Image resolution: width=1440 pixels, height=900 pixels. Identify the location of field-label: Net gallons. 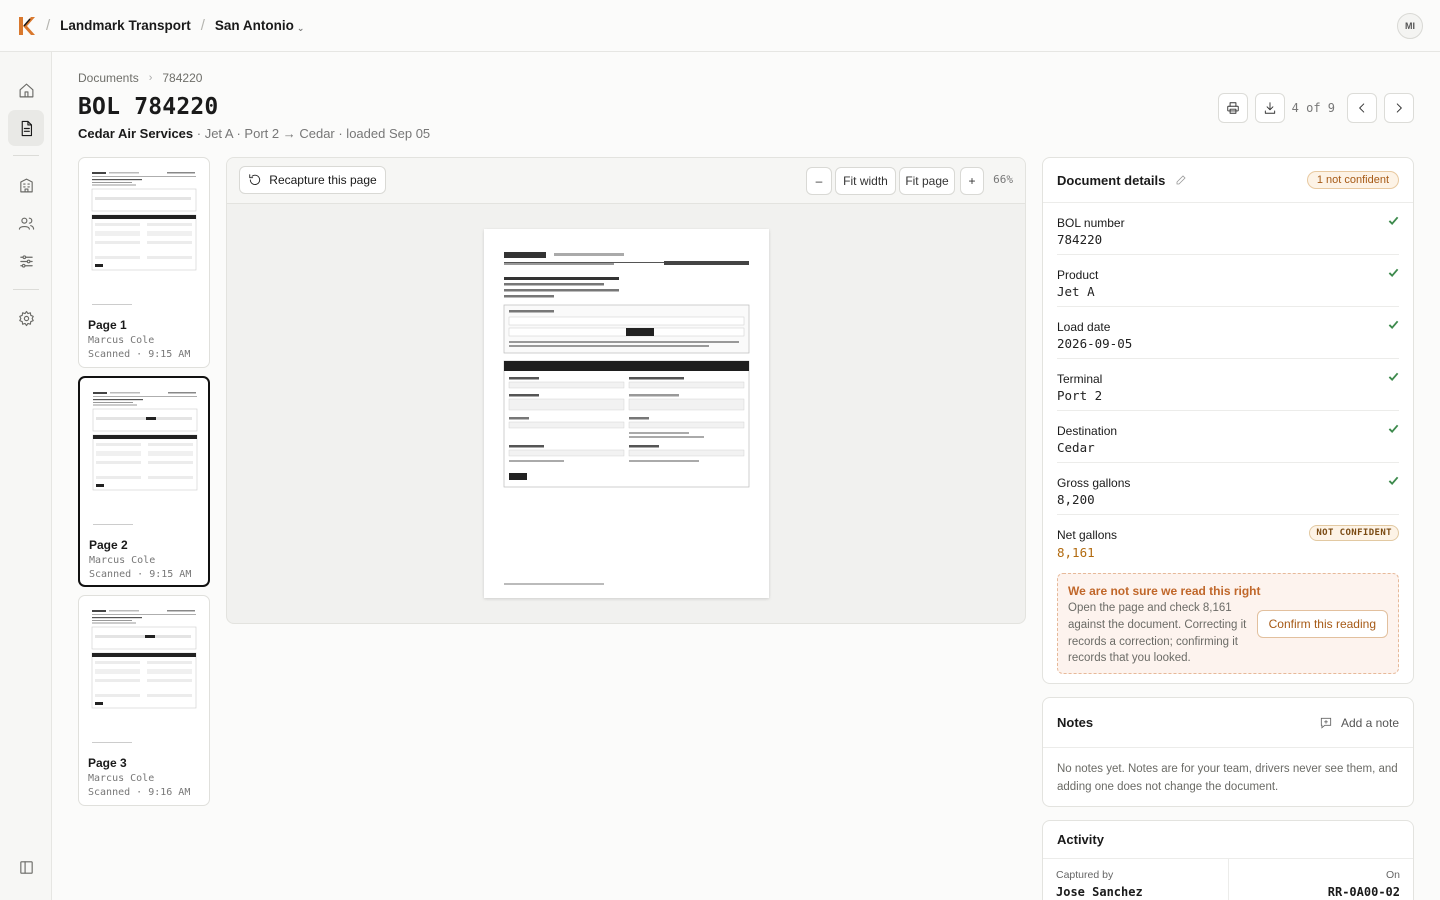
(1087, 535).